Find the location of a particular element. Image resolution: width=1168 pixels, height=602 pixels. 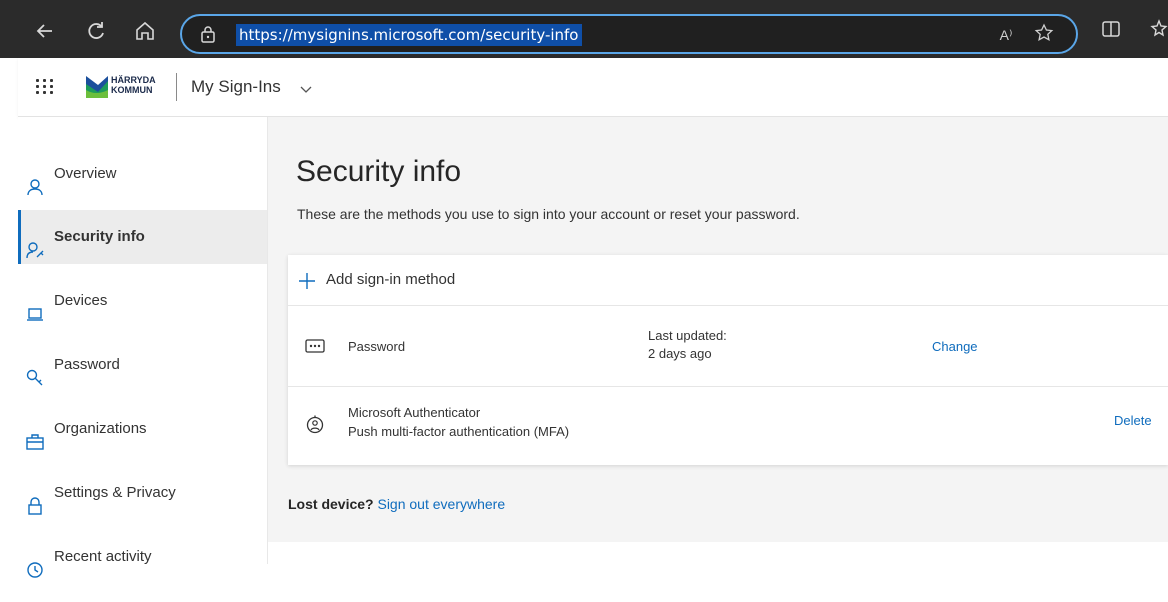

sidebar-item-label: Overview is located at coordinates (85, 173).